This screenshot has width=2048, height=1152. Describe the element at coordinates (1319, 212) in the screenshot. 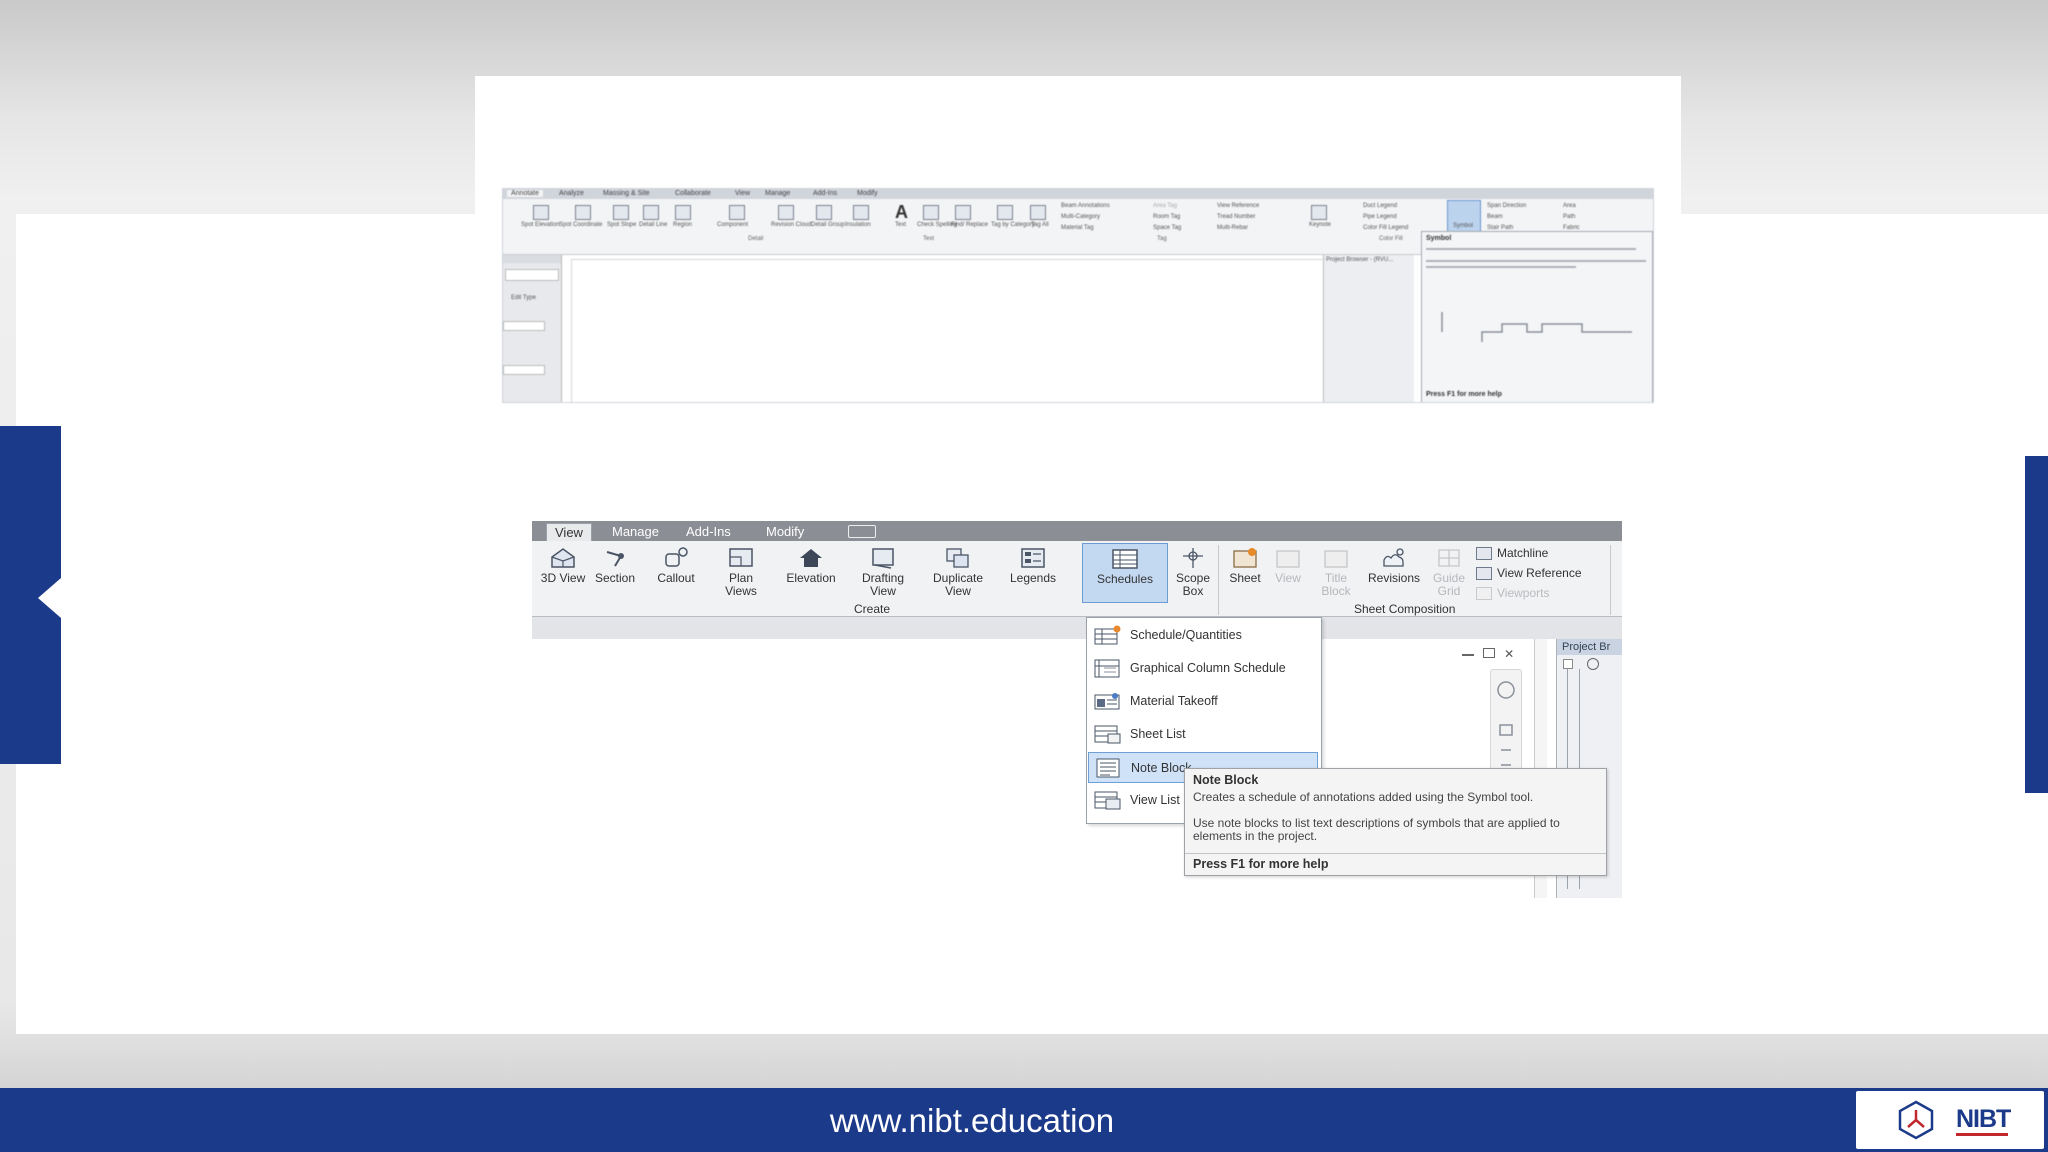

I see `keynote-icon` at that location.